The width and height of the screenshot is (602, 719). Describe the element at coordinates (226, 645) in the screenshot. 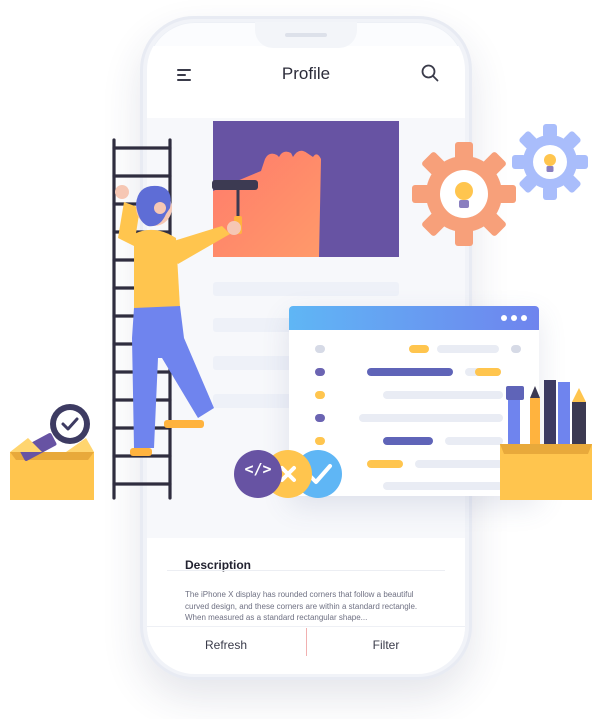

I see `refresh-button: Refresh` at that location.